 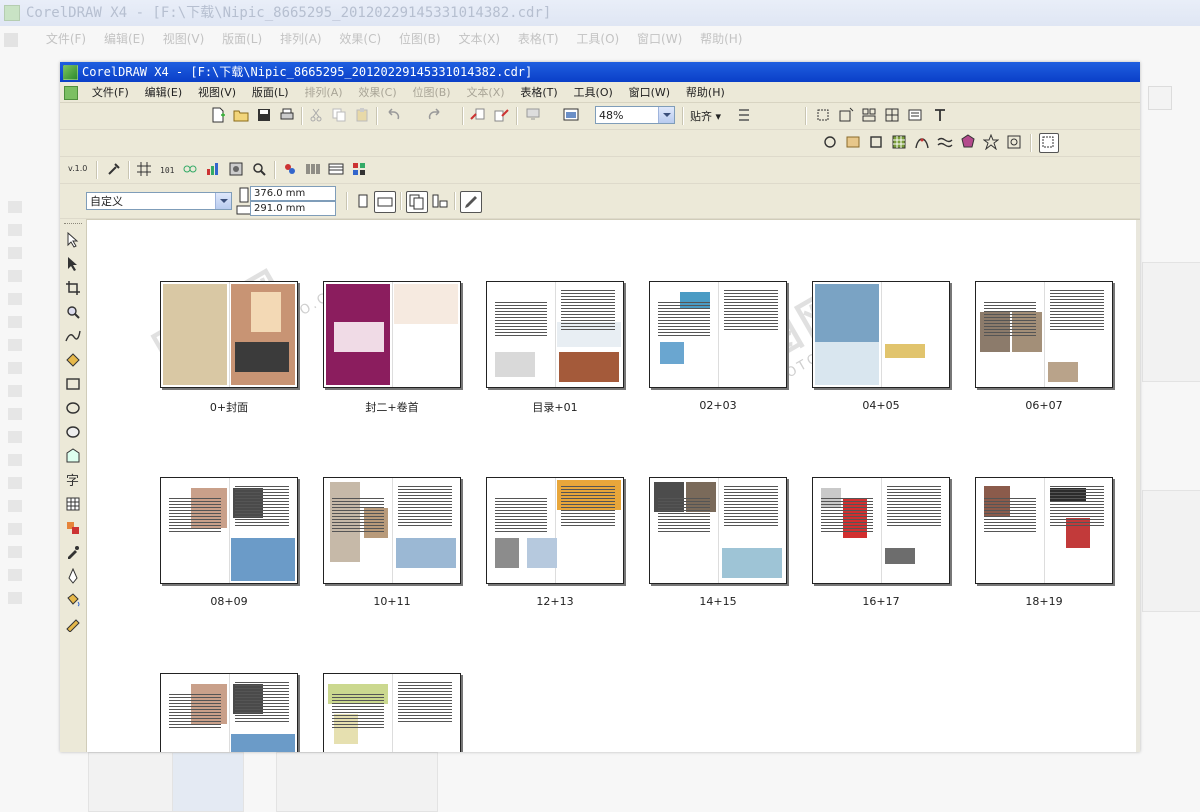 I want to click on bezier-icon, so click(x=922, y=142).